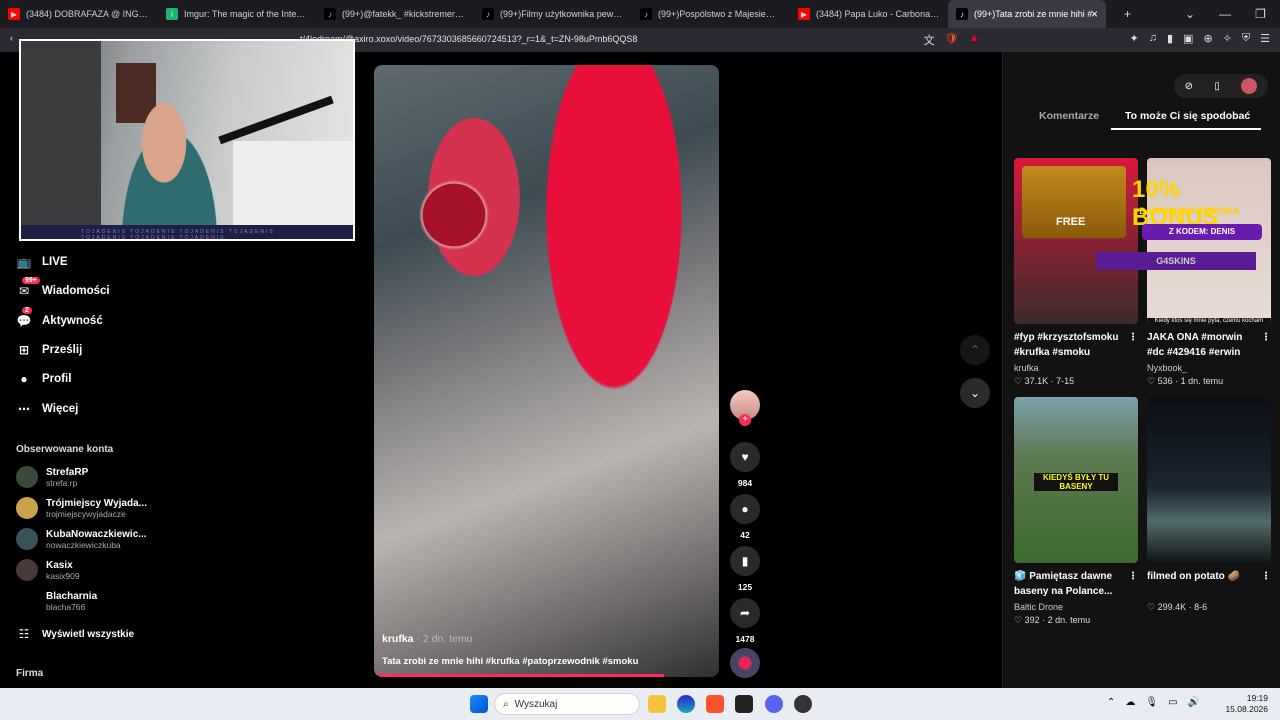 Image resolution: width=1280 pixels, height=720 pixels. What do you see at coordinates (745, 663) in the screenshot?
I see `sound-disc` at bounding box center [745, 663].